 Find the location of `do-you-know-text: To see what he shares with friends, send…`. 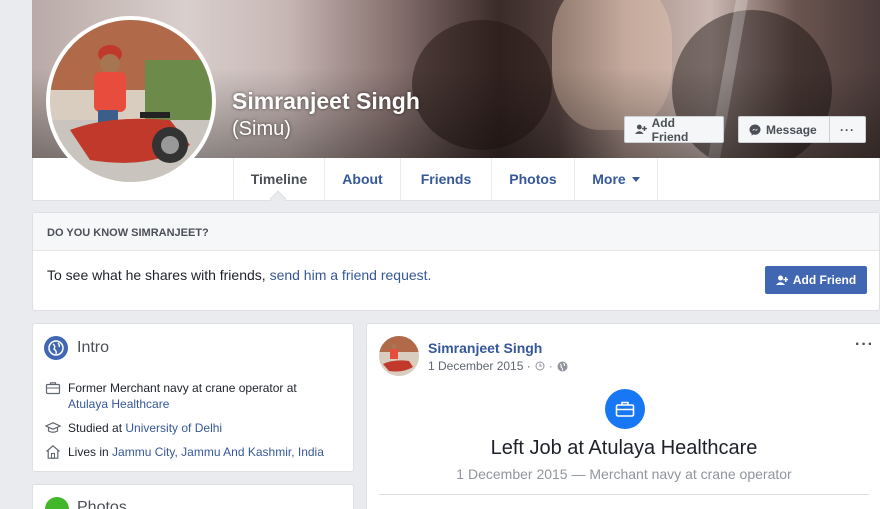

do-you-know-text: To see what he shares with friends, send… is located at coordinates (239, 275).